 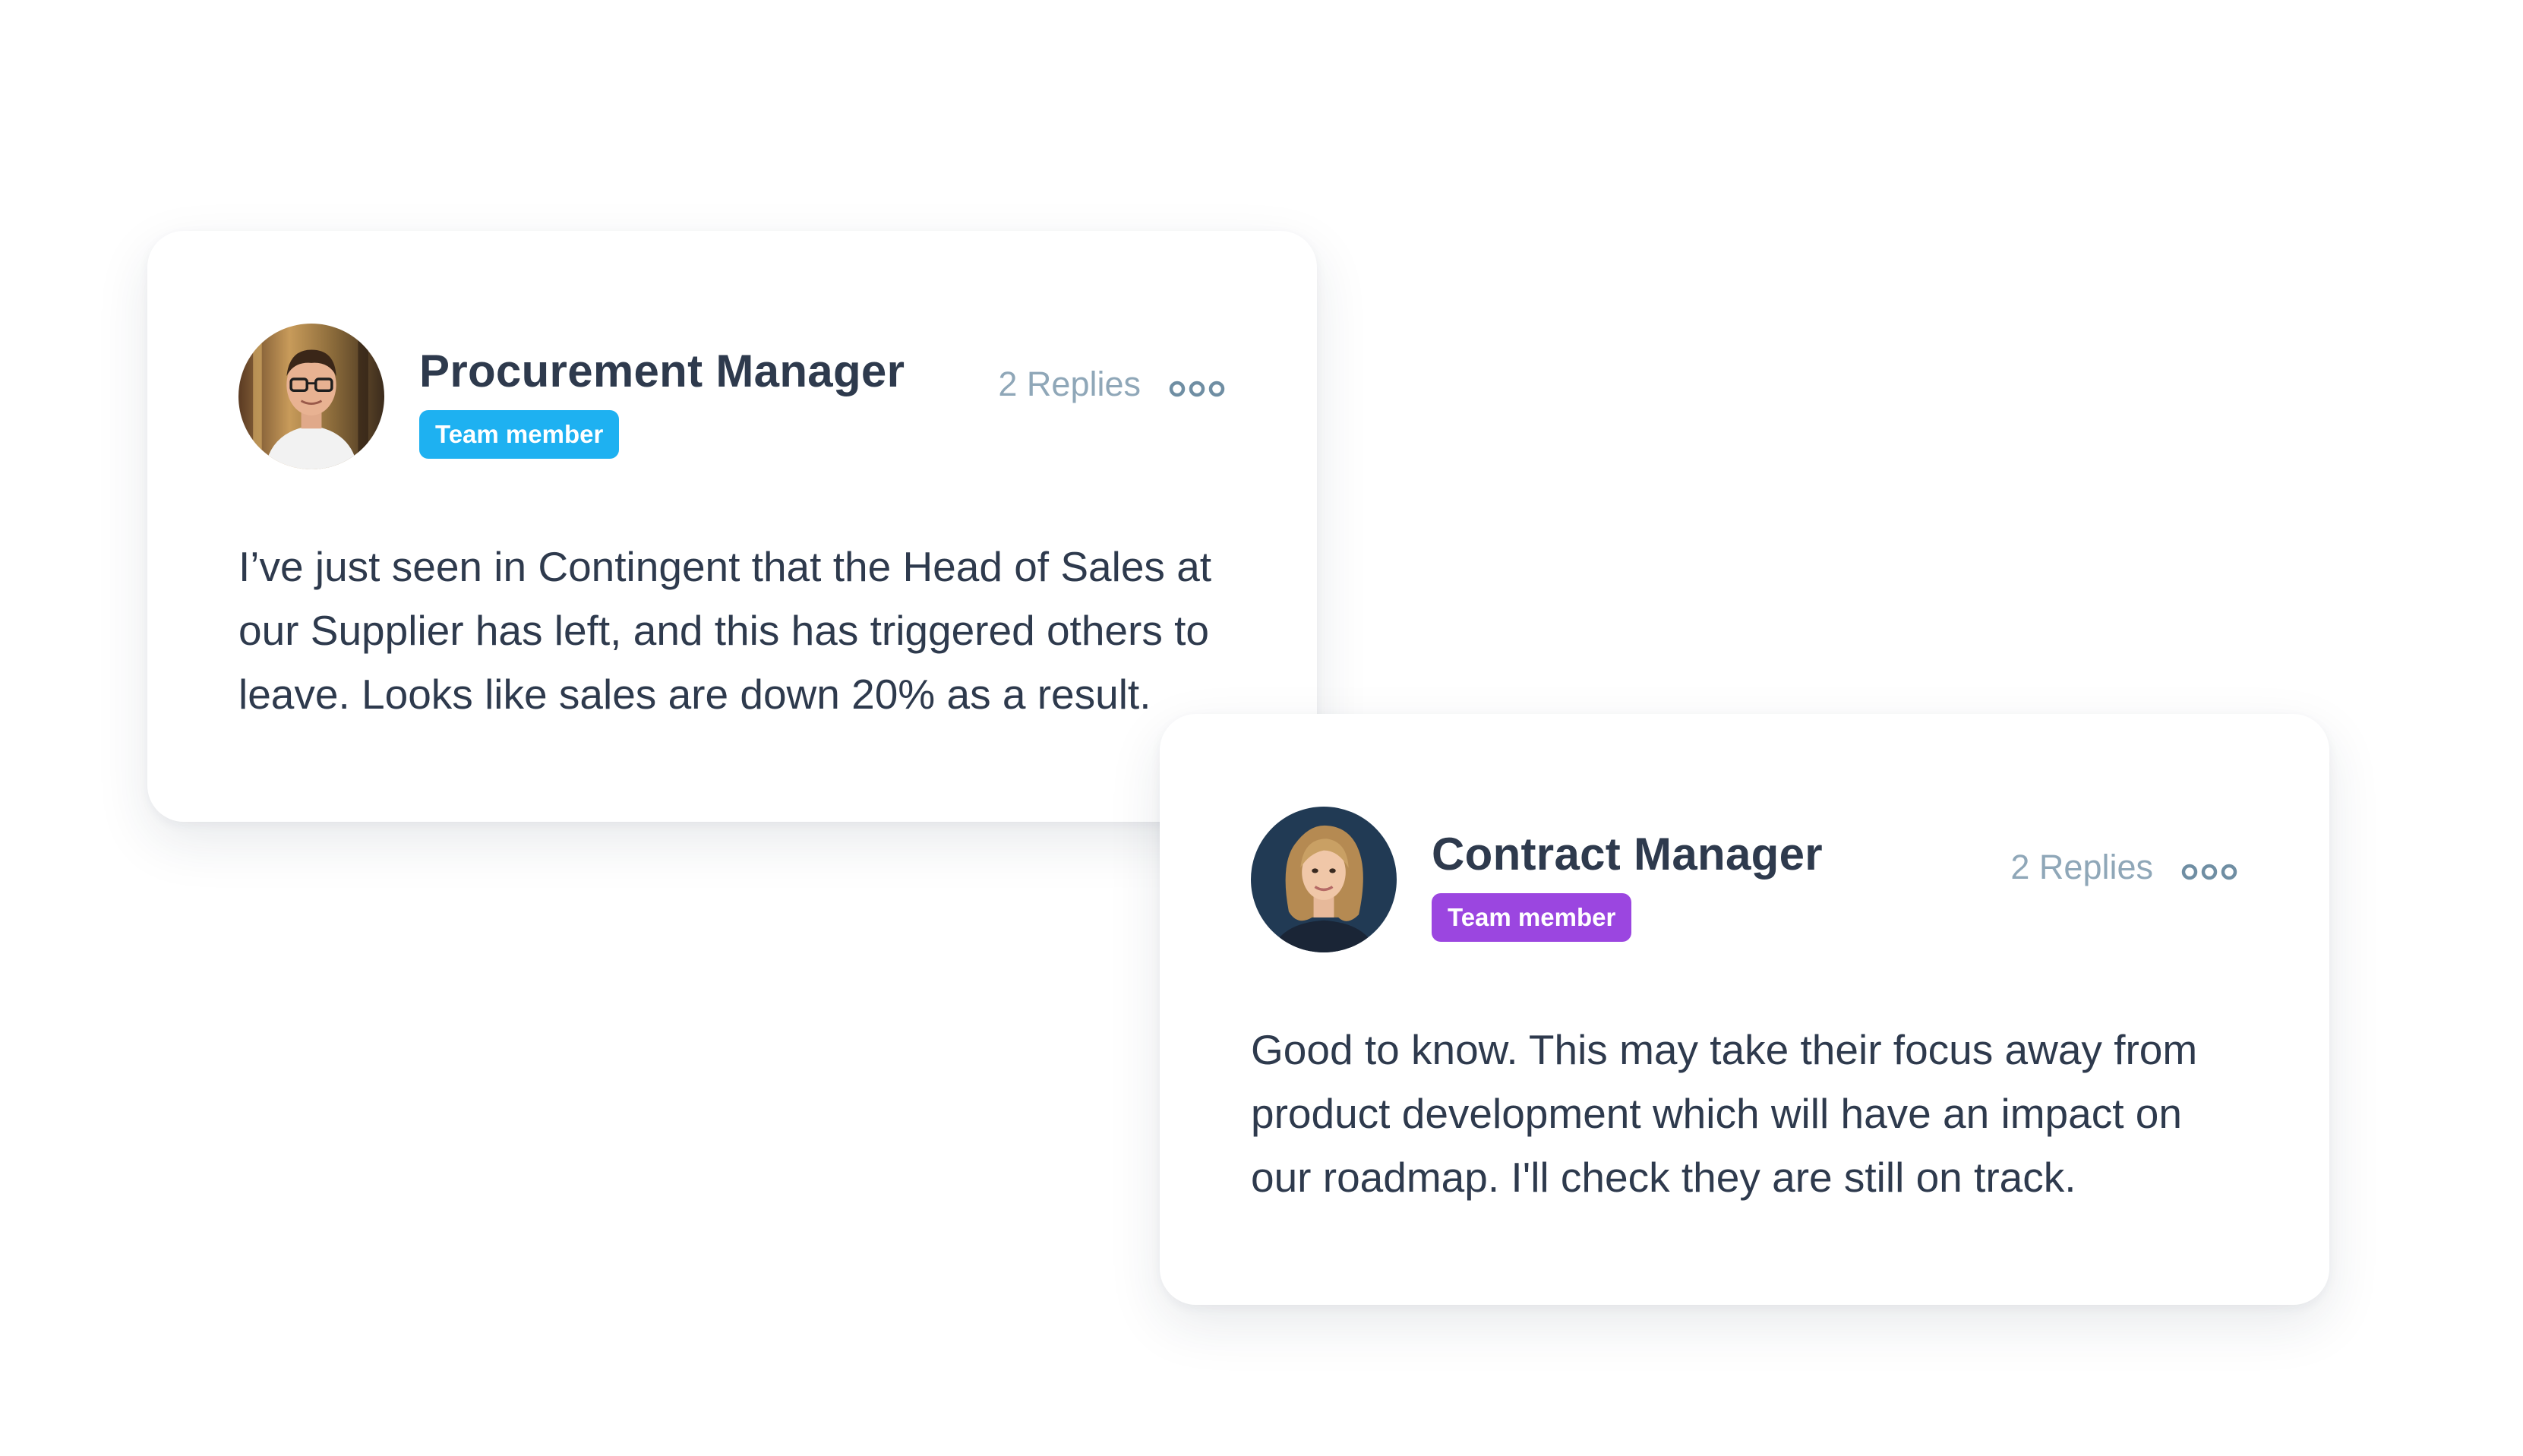 What do you see at coordinates (1628, 854) in the screenshot?
I see `author-name: Contract Manager` at bounding box center [1628, 854].